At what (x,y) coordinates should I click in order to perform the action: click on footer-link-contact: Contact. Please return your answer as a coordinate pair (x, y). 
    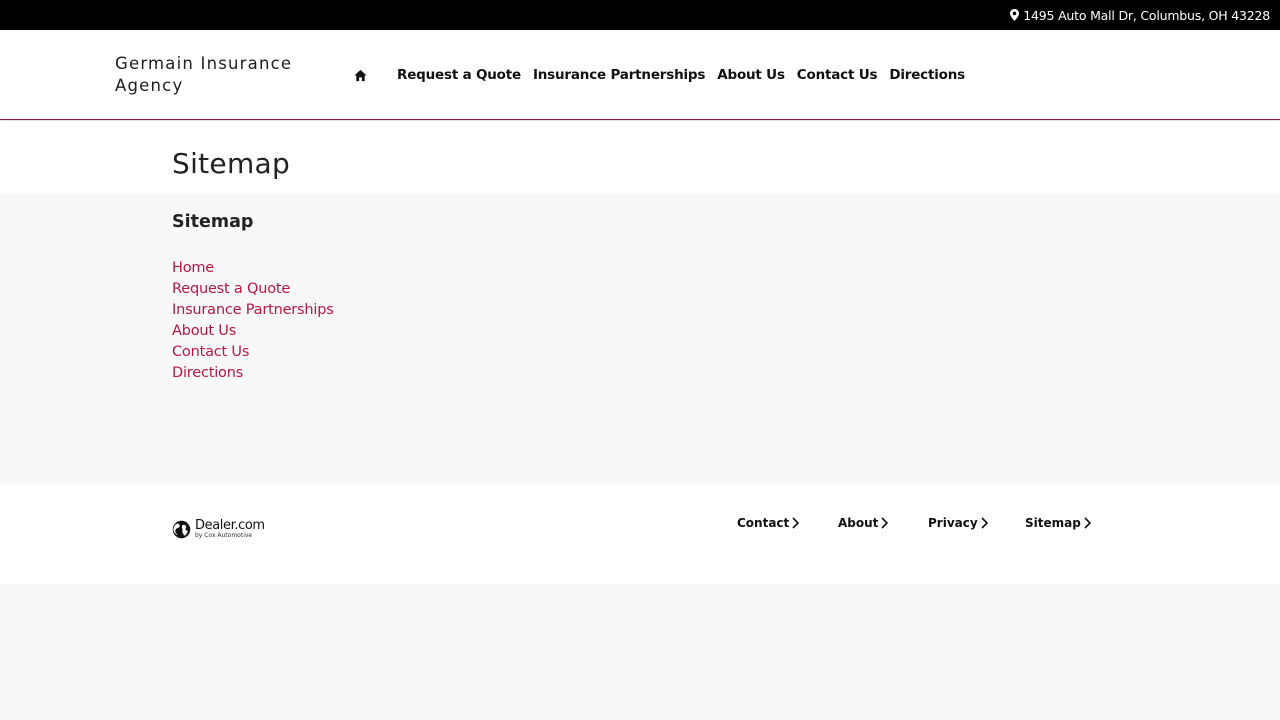
    Looking at the image, I should click on (768, 523).